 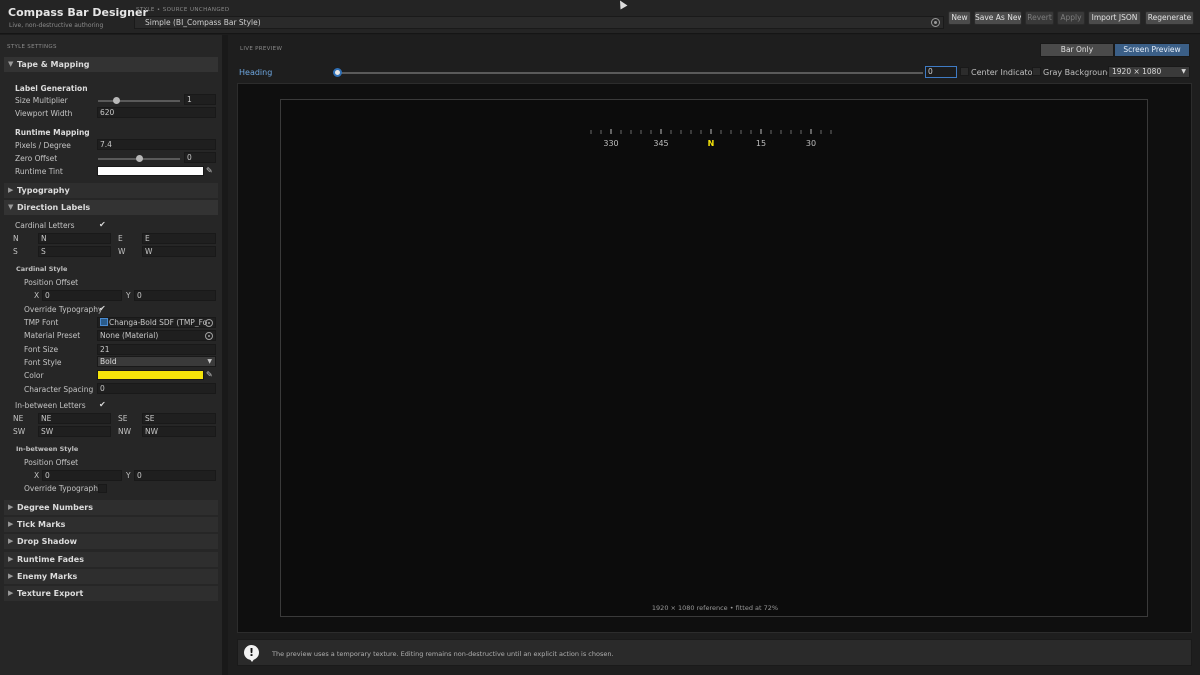 What do you see at coordinates (539, 22) in the screenshot?
I see `style-object-field: Simple (BI_Compass Bar Style)` at bounding box center [539, 22].